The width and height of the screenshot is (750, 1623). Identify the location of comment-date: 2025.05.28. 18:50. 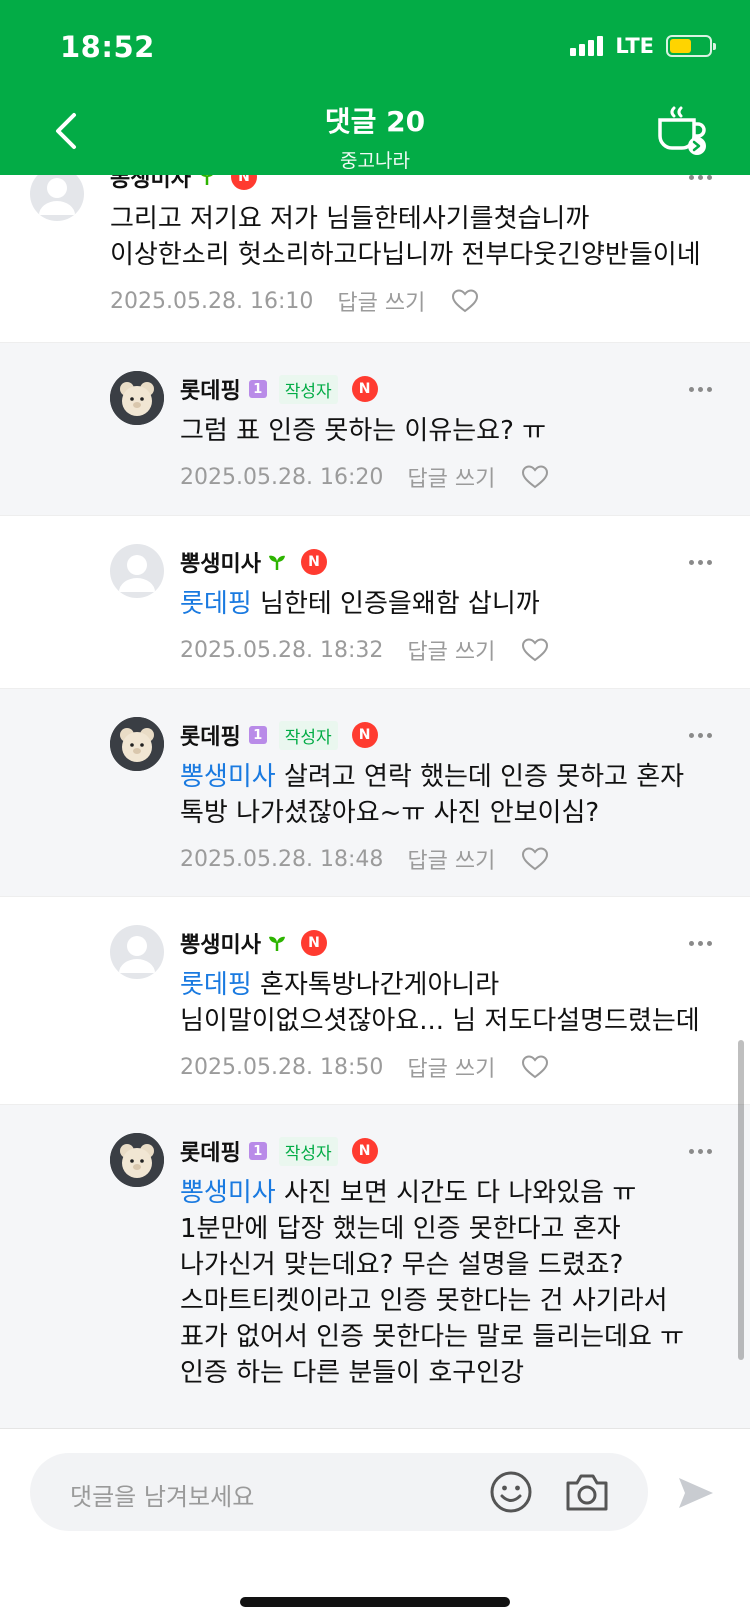
(282, 1067).